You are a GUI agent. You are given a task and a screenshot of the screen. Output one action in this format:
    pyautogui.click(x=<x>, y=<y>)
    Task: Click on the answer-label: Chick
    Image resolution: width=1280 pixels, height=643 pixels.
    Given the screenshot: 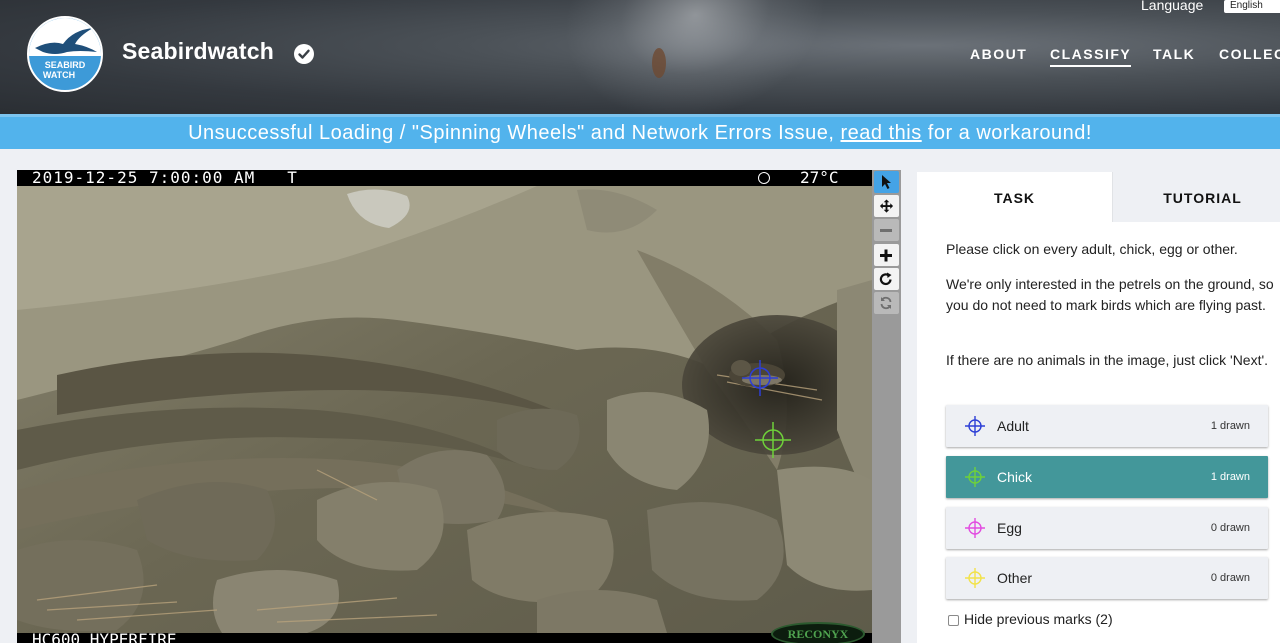 What is the action you would take?
    pyautogui.click(x=1015, y=477)
    